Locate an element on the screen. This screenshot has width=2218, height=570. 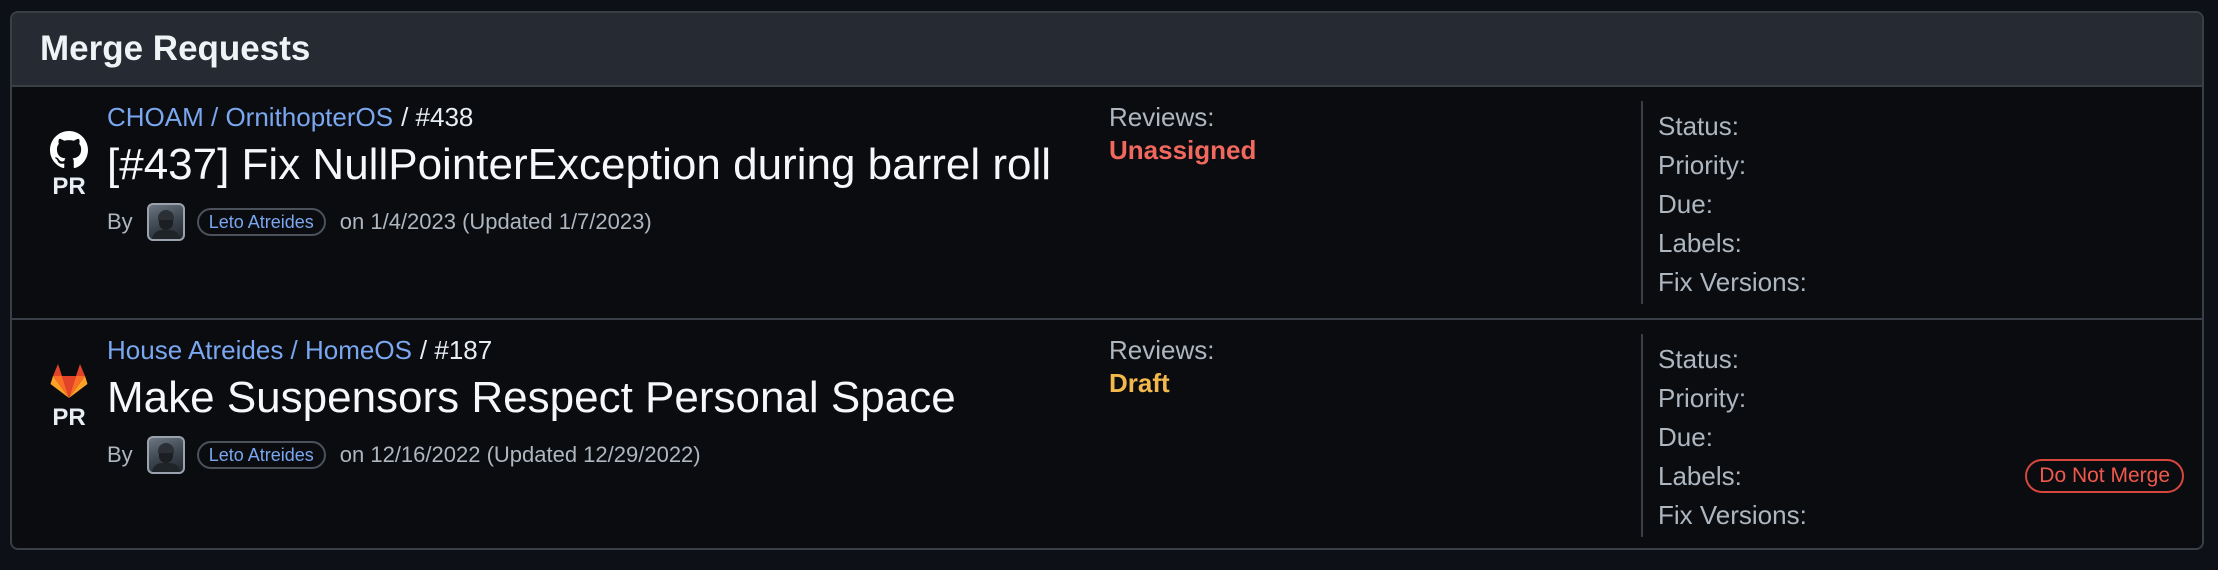
panel-title: Merge Requests is located at coordinates (175, 48).